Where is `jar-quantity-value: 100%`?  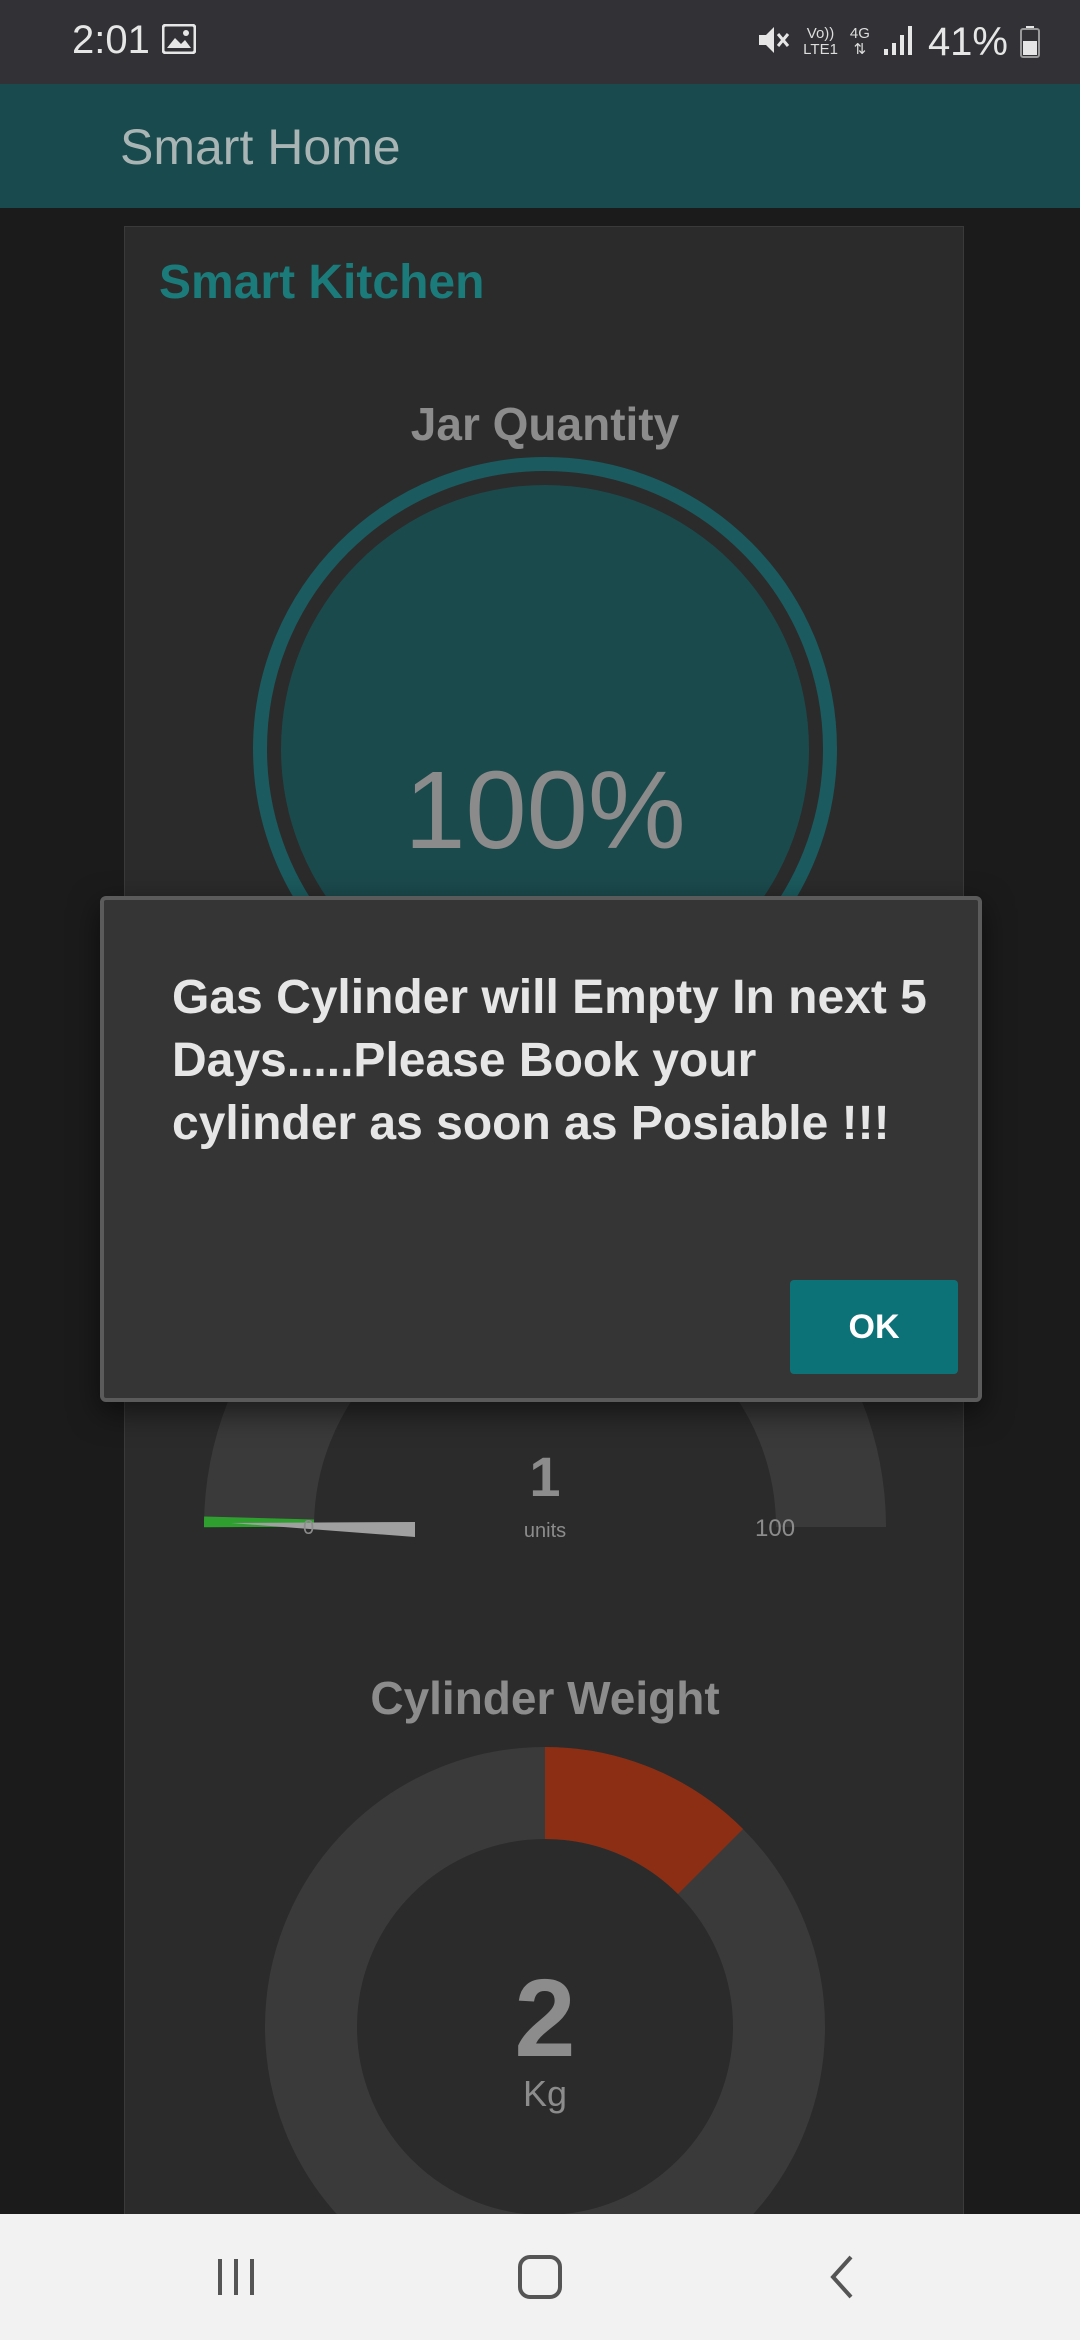
jar-quantity-value: 100% is located at coordinates (545, 810).